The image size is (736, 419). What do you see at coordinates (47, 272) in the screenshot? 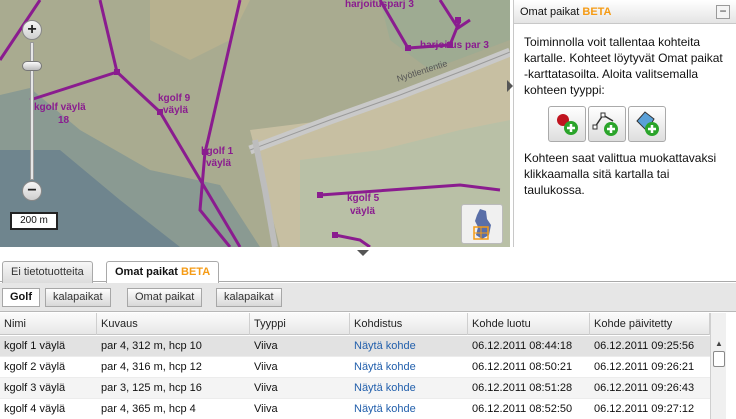
I see `tab-ei-tietotuotteita: Ei tietotuotteita` at bounding box center [47, 272].